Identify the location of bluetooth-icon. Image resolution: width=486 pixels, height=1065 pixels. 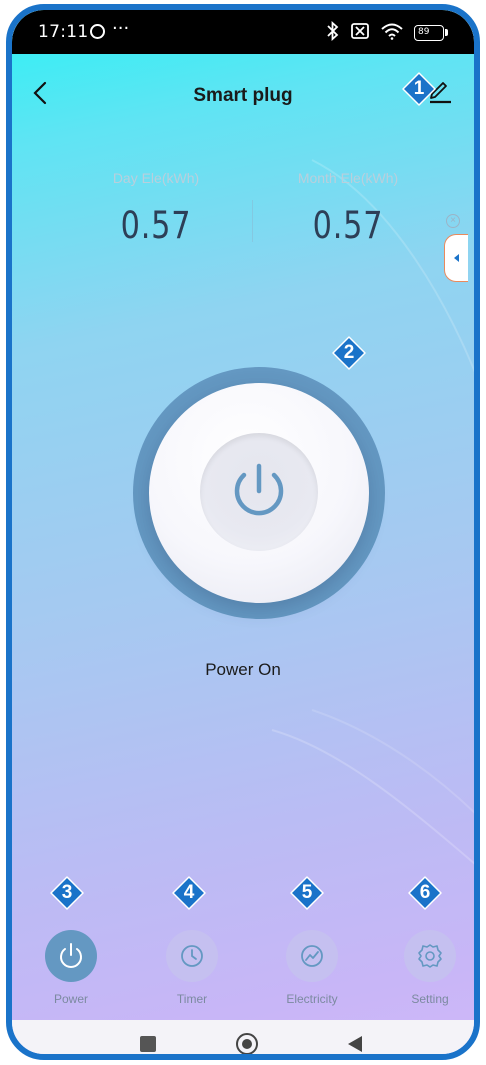
(333, 32).